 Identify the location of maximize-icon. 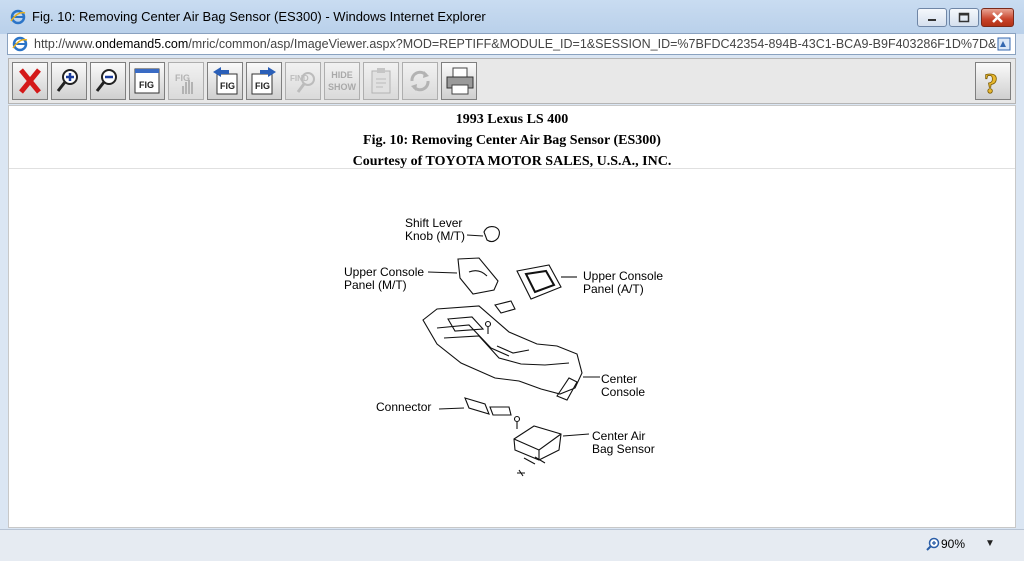
(964, 17).